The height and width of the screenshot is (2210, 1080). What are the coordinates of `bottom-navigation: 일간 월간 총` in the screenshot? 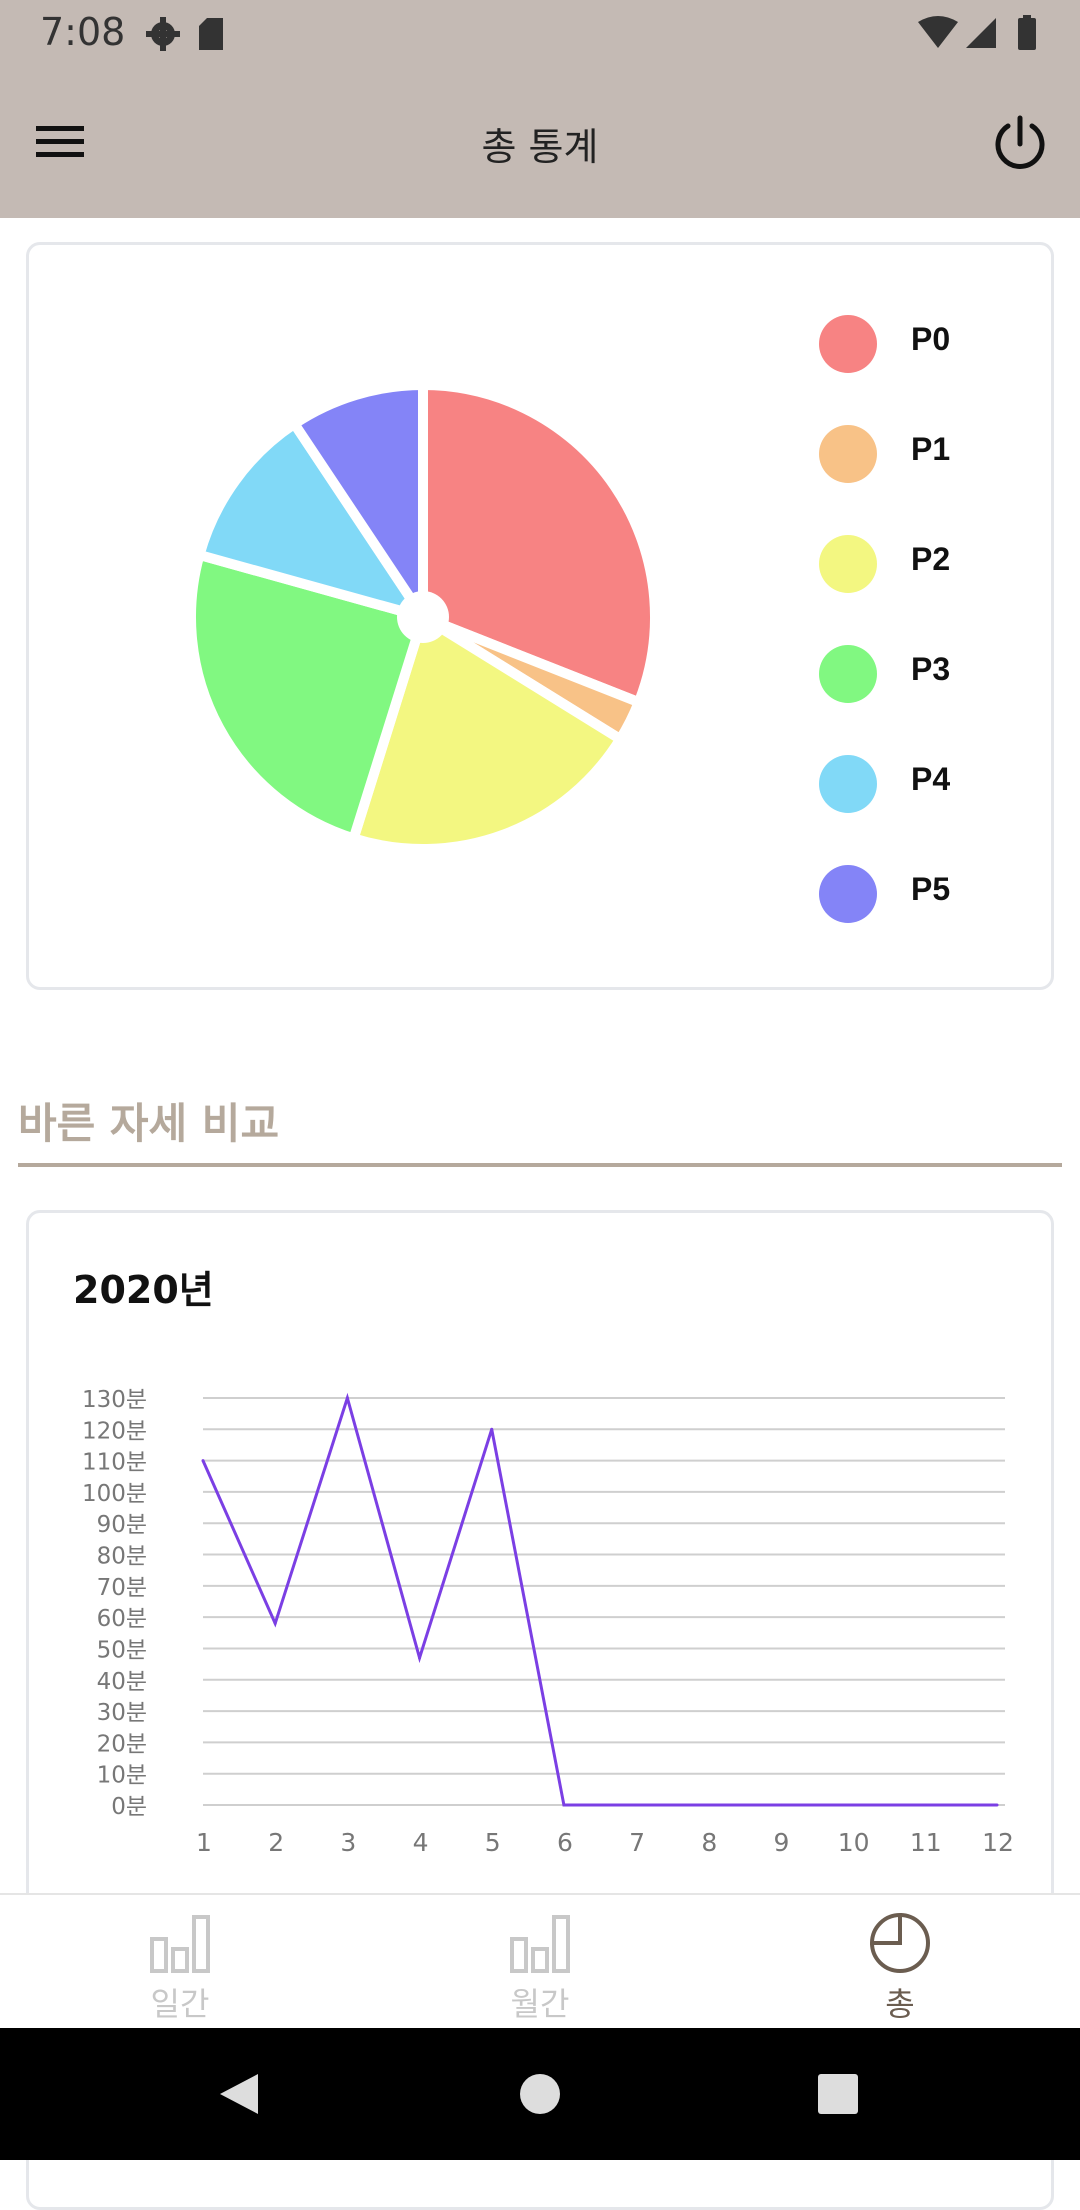 It's located at (540, 1961).